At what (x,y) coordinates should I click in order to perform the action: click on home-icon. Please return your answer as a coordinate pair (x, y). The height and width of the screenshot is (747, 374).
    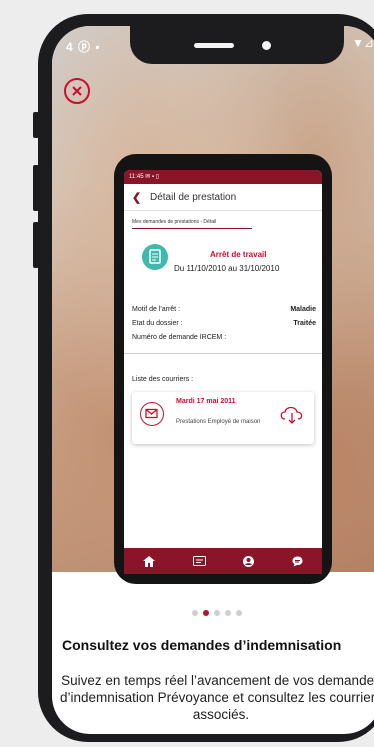
    Looking at the image, I should click on (148, 561).